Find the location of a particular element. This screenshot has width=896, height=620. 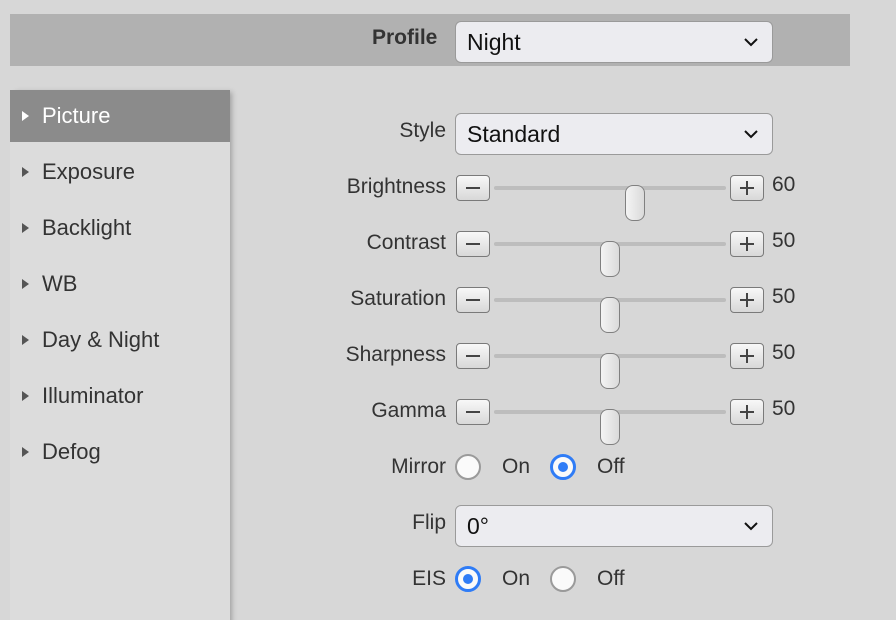

sharpness-slider is located at coordinates (611, 364).